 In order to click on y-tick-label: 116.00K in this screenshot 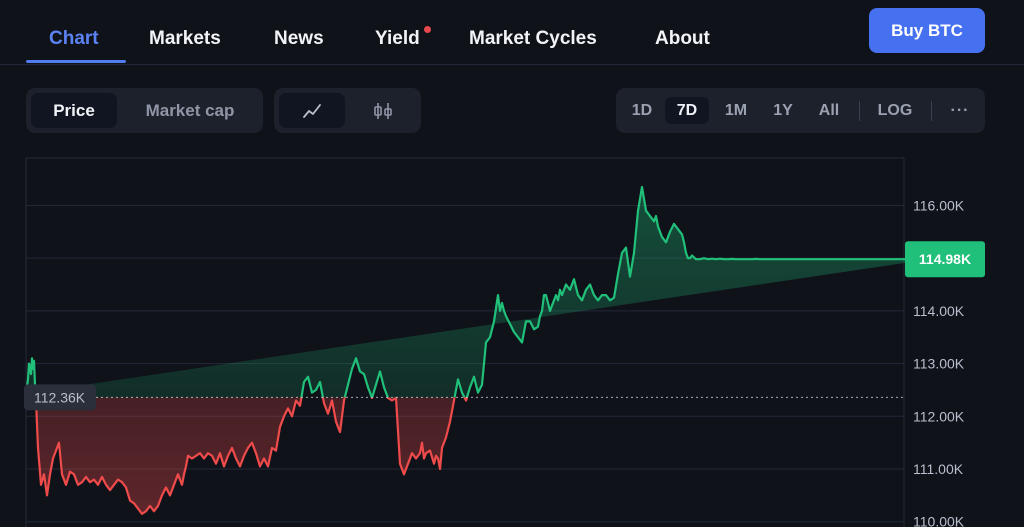, I will do `click(939, 205)`.